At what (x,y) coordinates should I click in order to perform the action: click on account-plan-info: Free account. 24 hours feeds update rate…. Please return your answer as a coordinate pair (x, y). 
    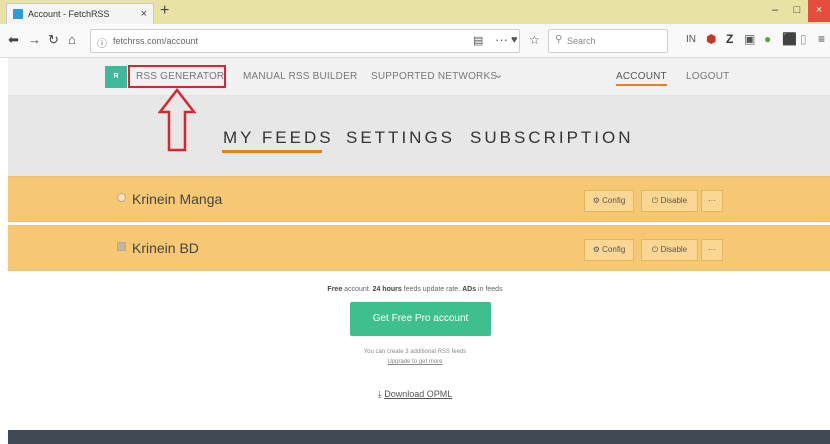
    Looking at the image, I should click on (415, 289).